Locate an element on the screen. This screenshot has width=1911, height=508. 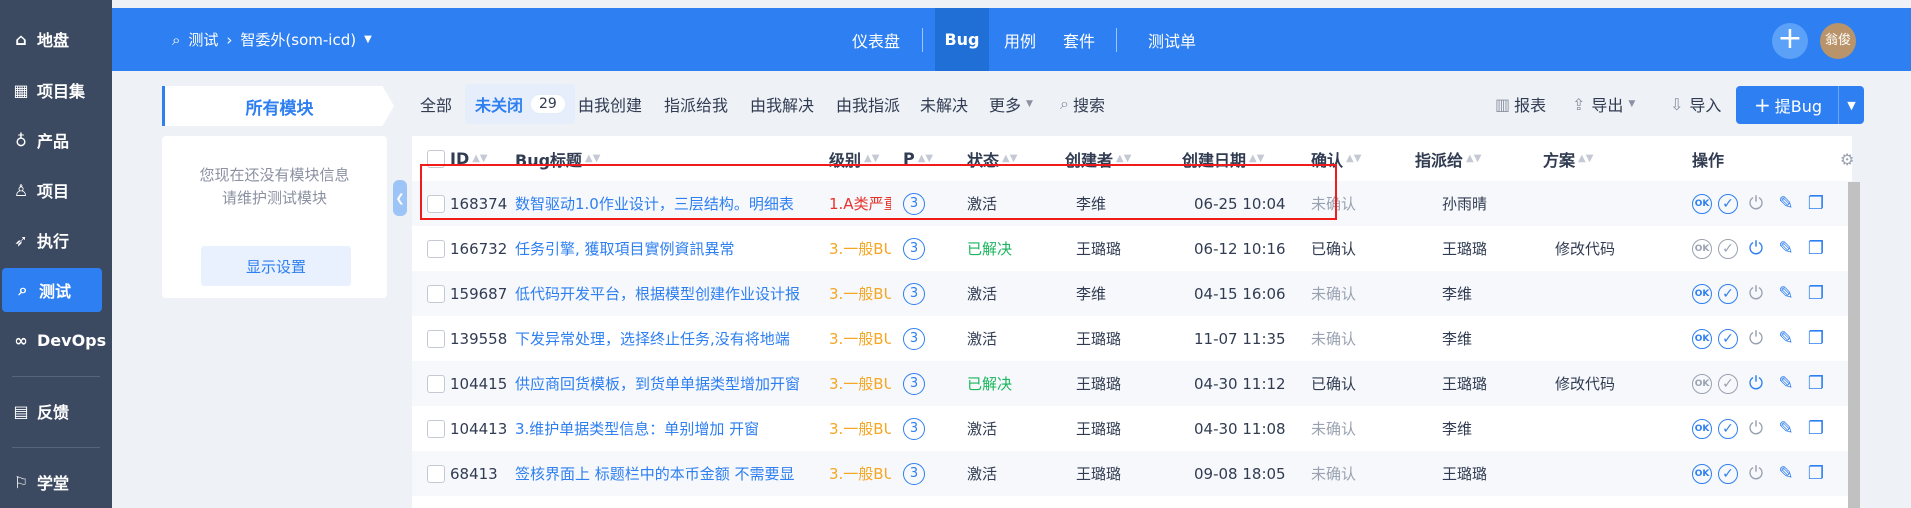
avatar: 翁俊 is located at coordinates (1838, 41).